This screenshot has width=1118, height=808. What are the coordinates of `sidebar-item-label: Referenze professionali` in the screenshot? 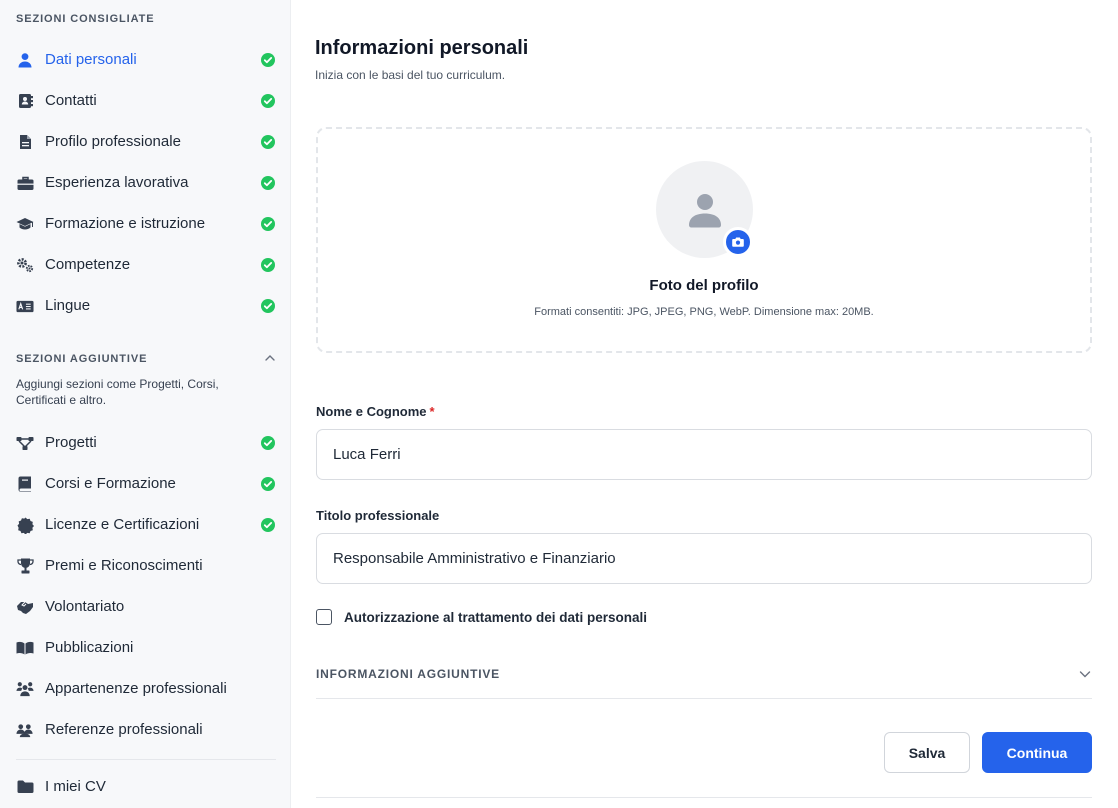 It's located at (124, 729).